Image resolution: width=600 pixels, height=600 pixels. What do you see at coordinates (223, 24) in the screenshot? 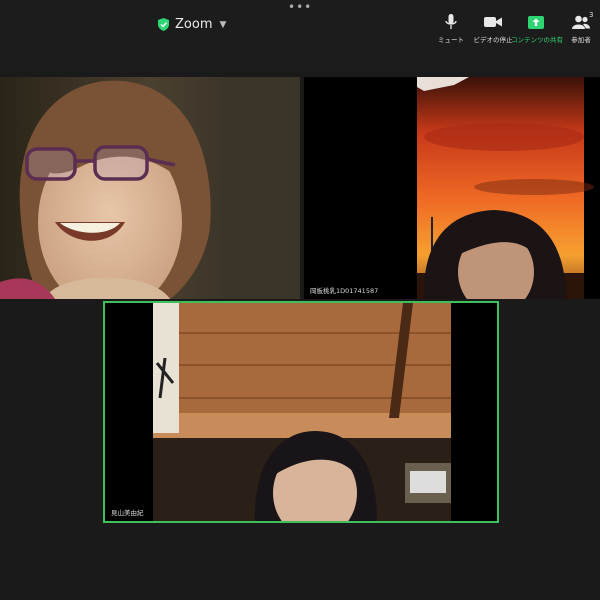
I see `chevron-down-icon: ▼` at bounding box center [223, 24].